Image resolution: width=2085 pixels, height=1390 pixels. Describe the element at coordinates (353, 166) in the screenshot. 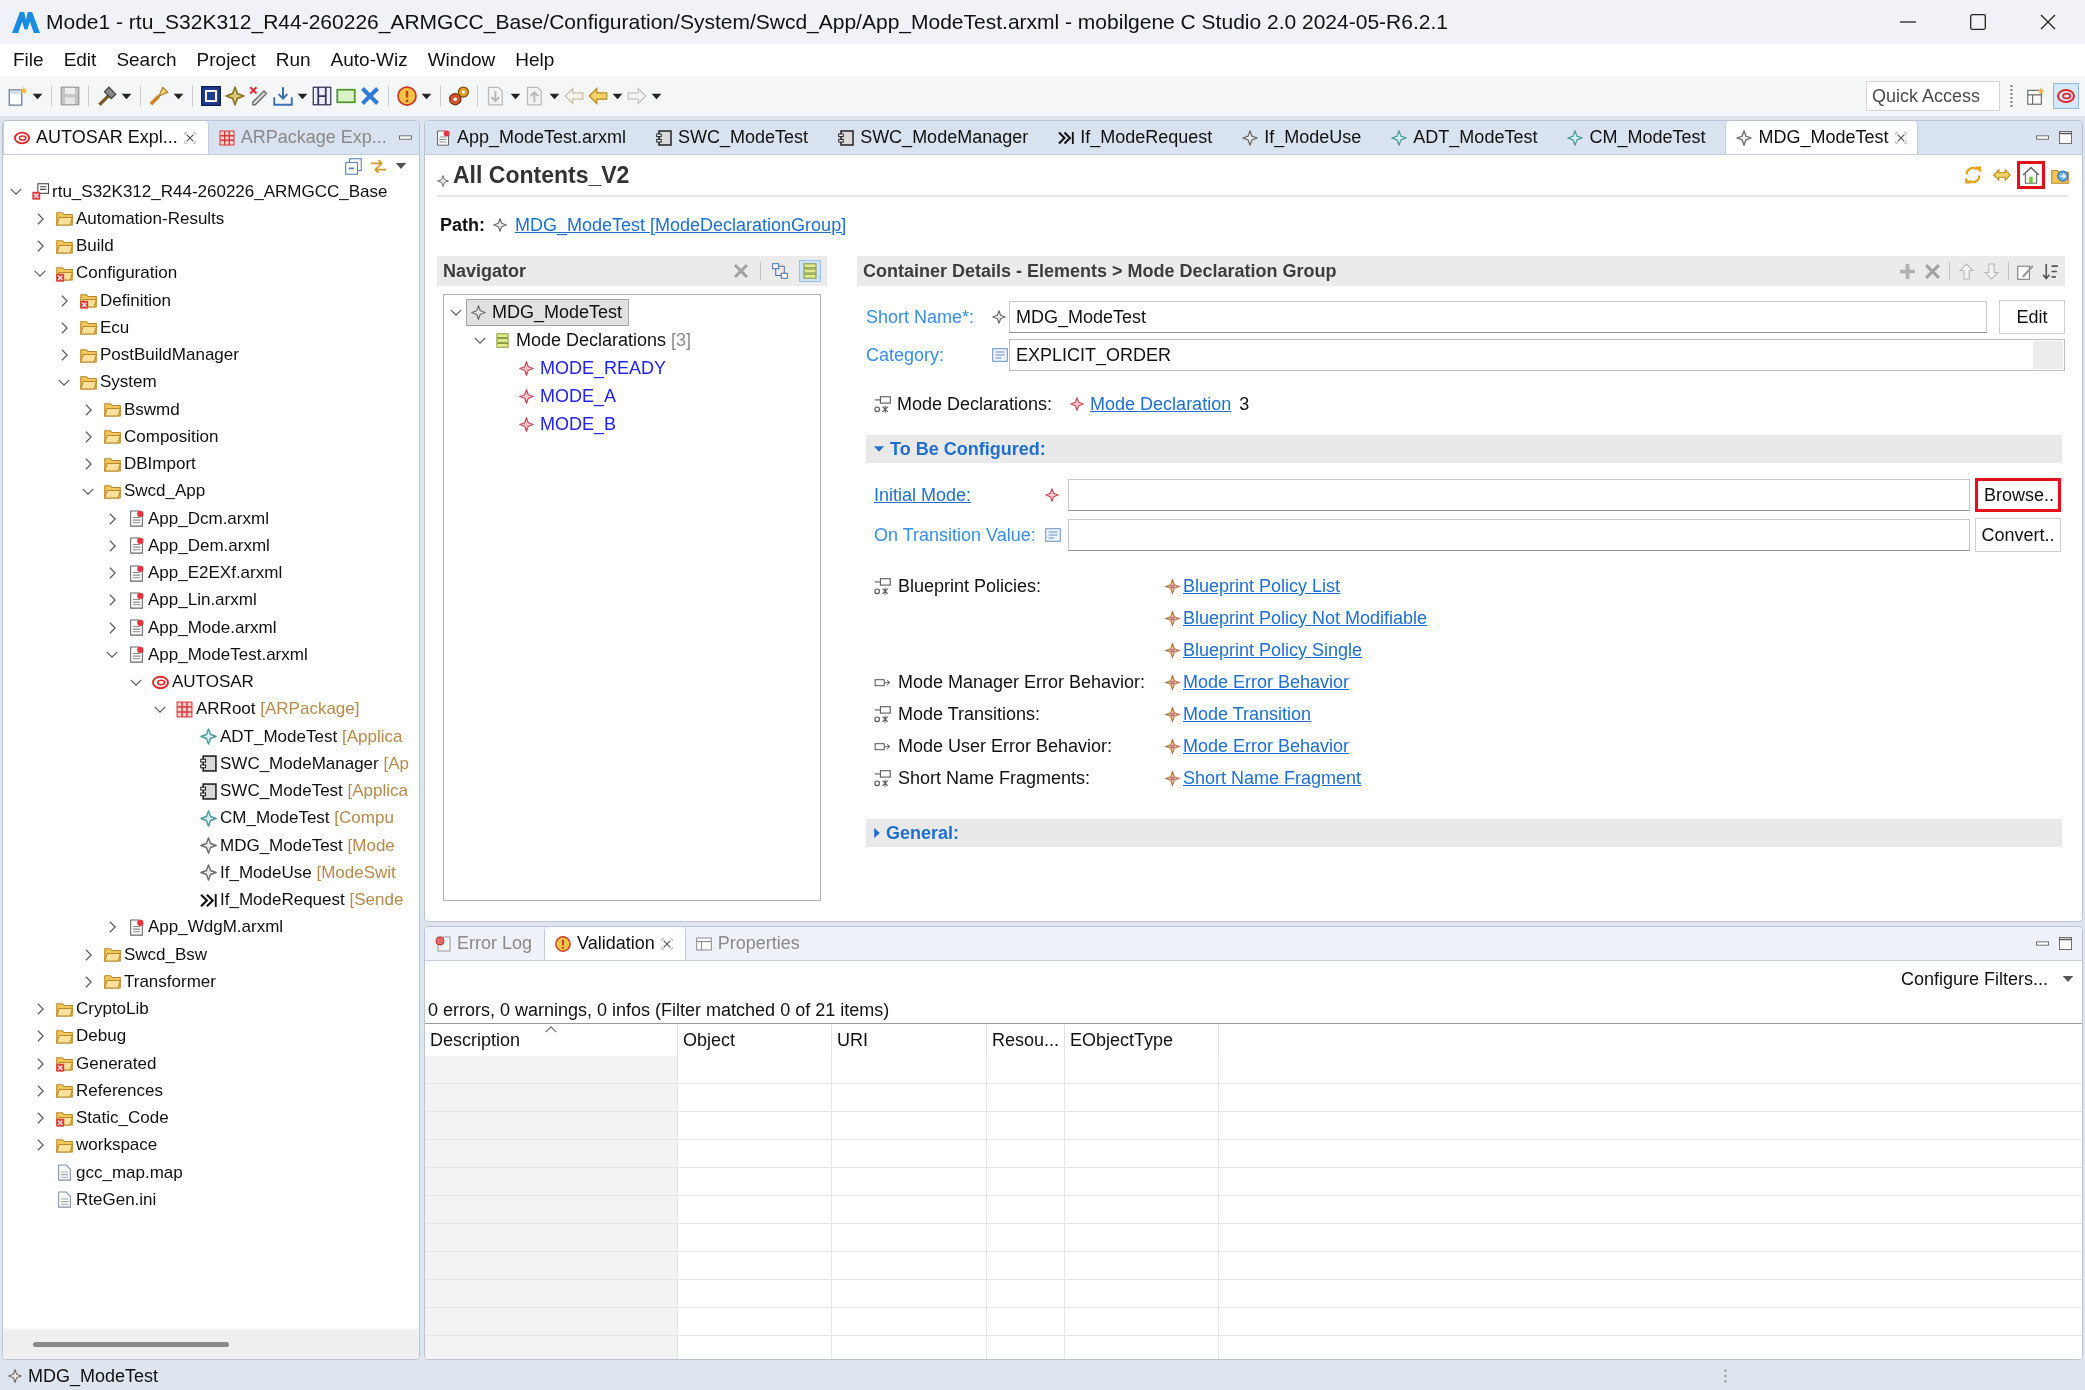

I see `collapse-all-icon` at that location.